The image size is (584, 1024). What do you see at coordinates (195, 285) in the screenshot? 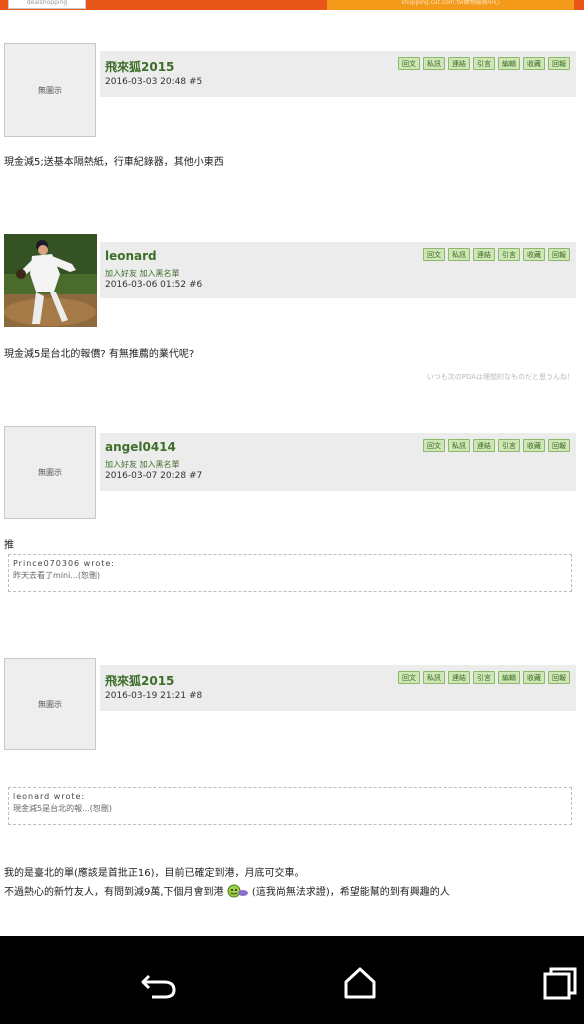
I see `post-floor: #6` at bounding box center [195, 285].